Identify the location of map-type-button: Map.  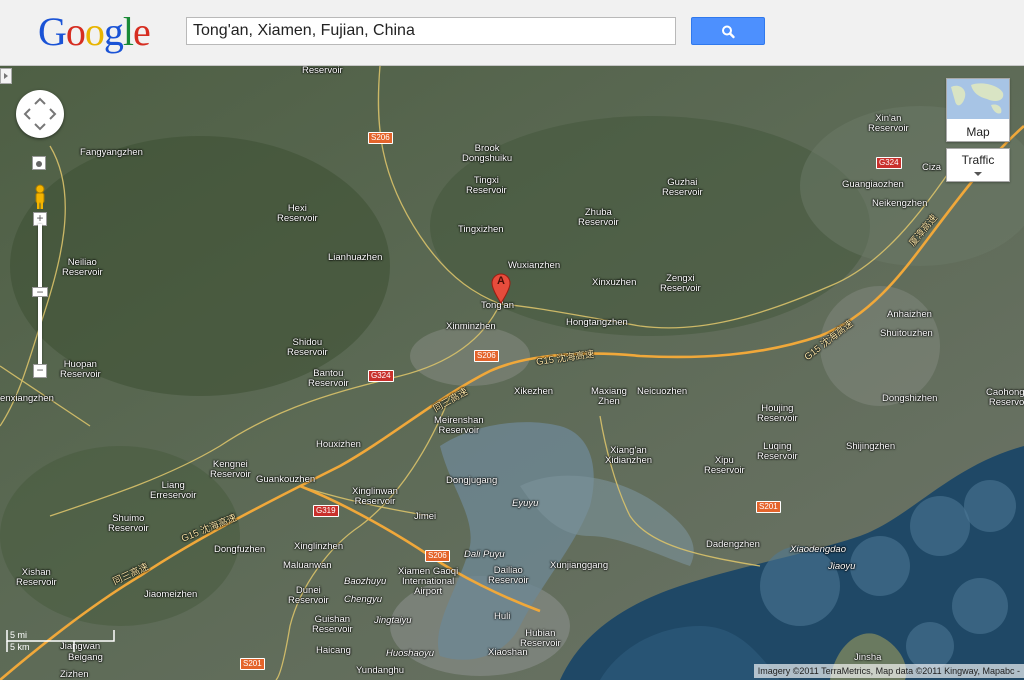
(978, 110).